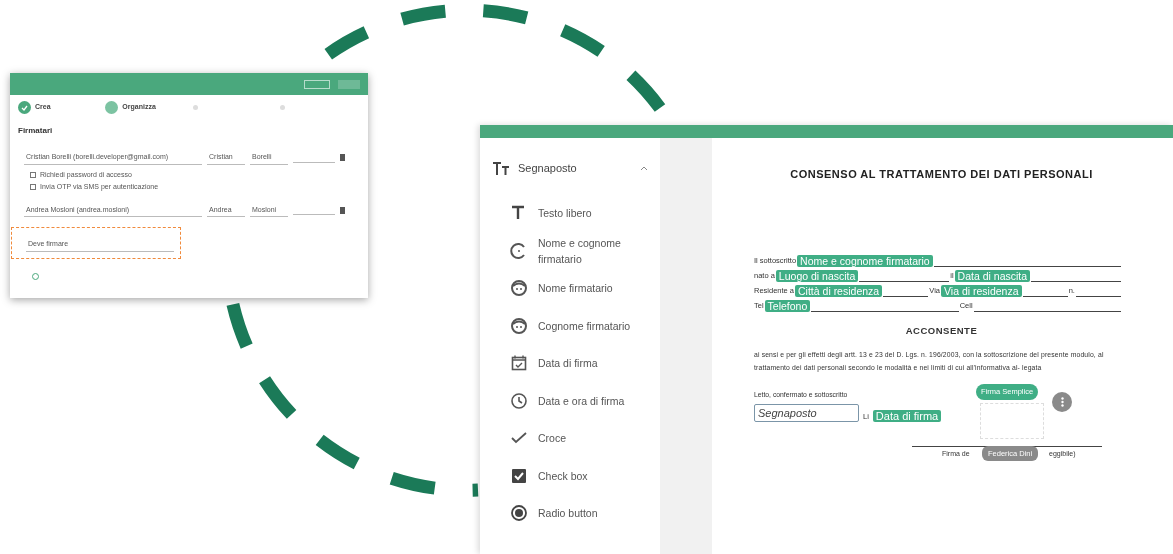 The image size is (1173, 554). Describe the element at coordinates (552, 438) in the screenshot. I see `sidebar-item: Croce` at that location.